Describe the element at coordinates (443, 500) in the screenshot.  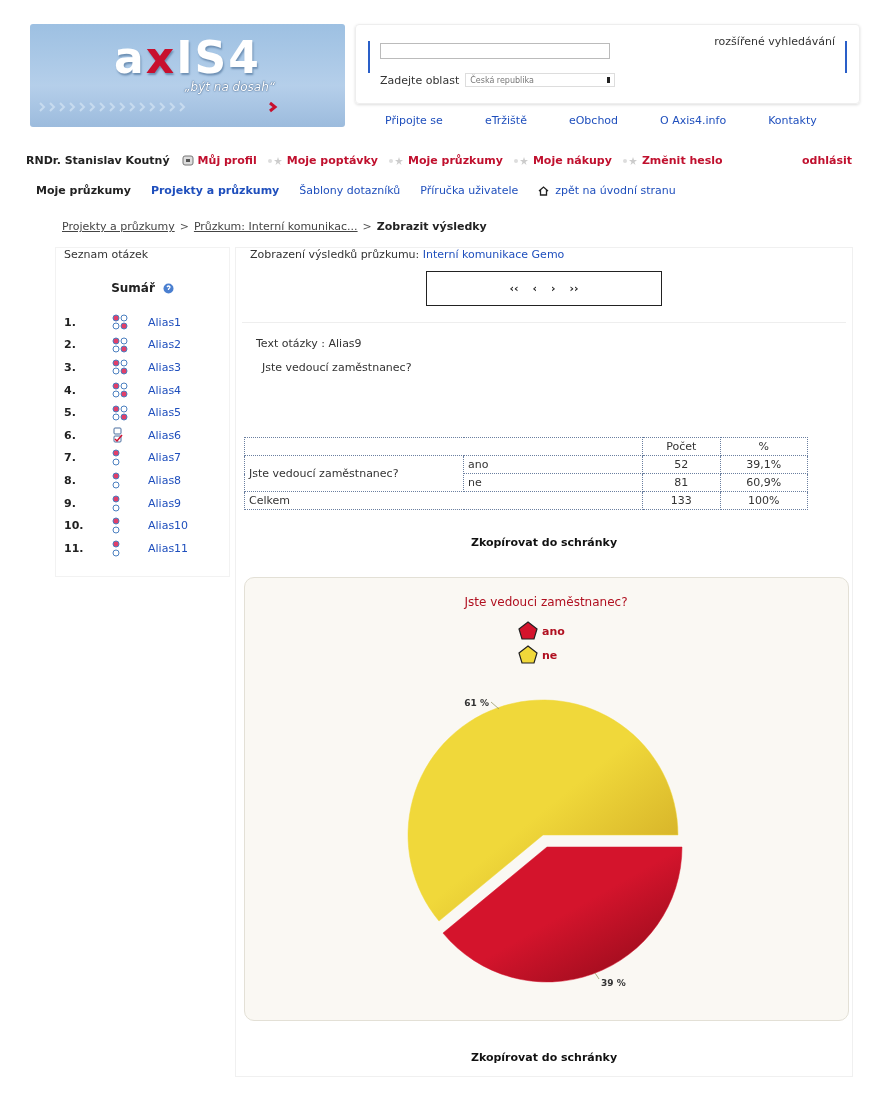
I see `table-cell: Celkem` at that location.